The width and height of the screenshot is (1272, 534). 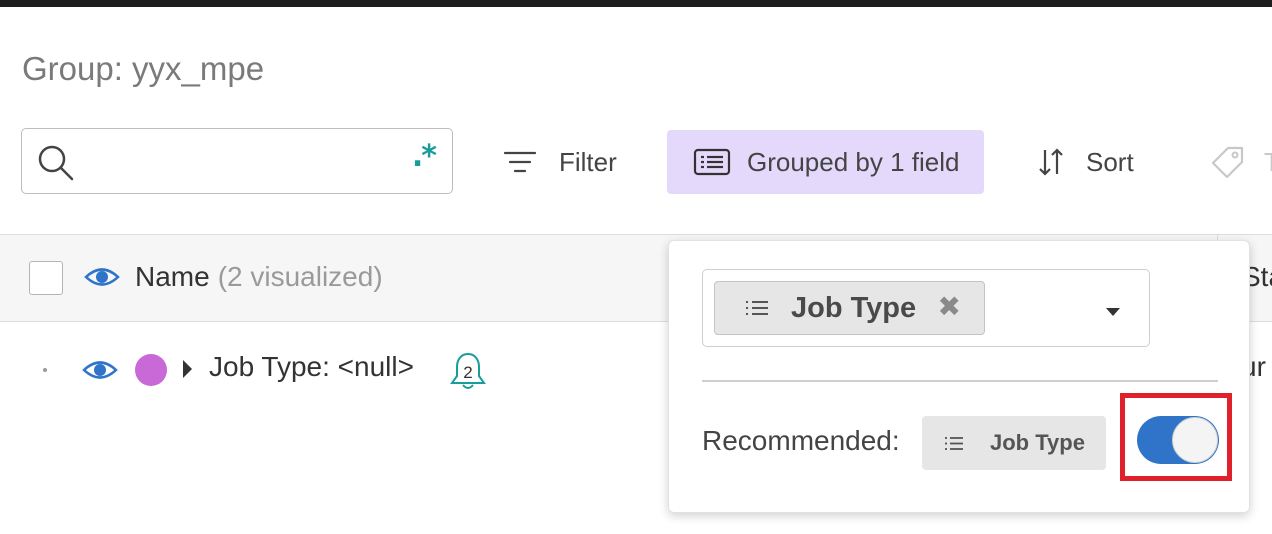 I want to click on page-title: Group: yyx_mpe, so click(x=143, y=68).